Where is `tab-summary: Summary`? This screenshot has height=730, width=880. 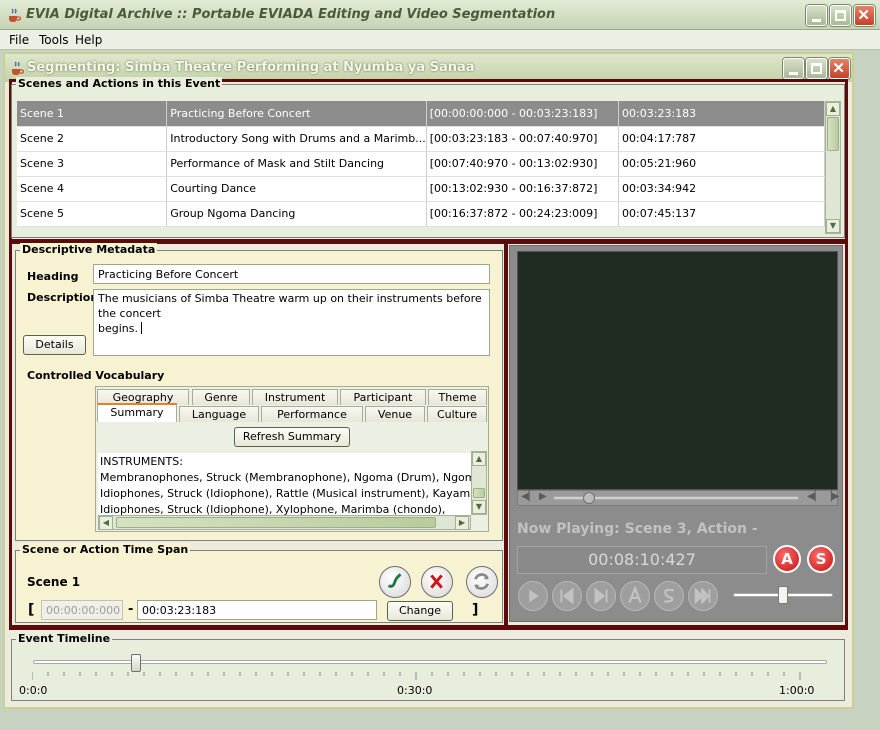 tab-summary: Summary is located at coordinates (137, 412).